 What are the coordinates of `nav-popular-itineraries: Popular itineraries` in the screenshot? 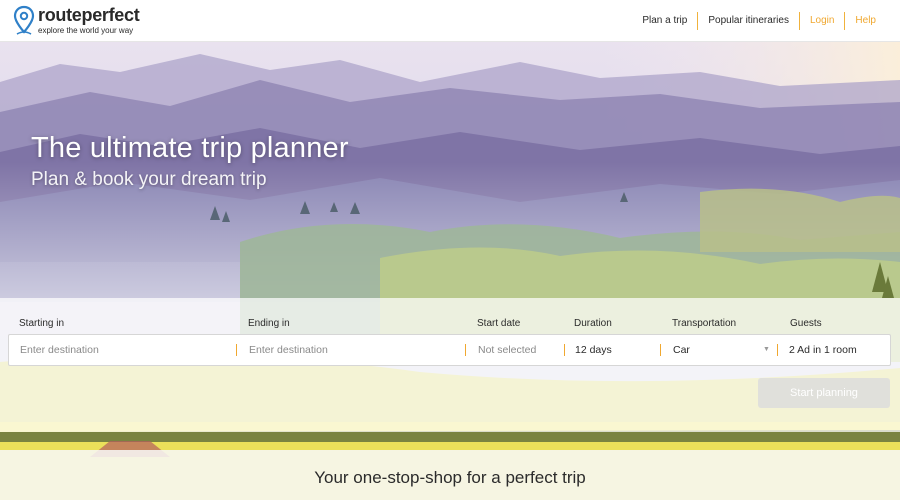 It's located at (748, 21).